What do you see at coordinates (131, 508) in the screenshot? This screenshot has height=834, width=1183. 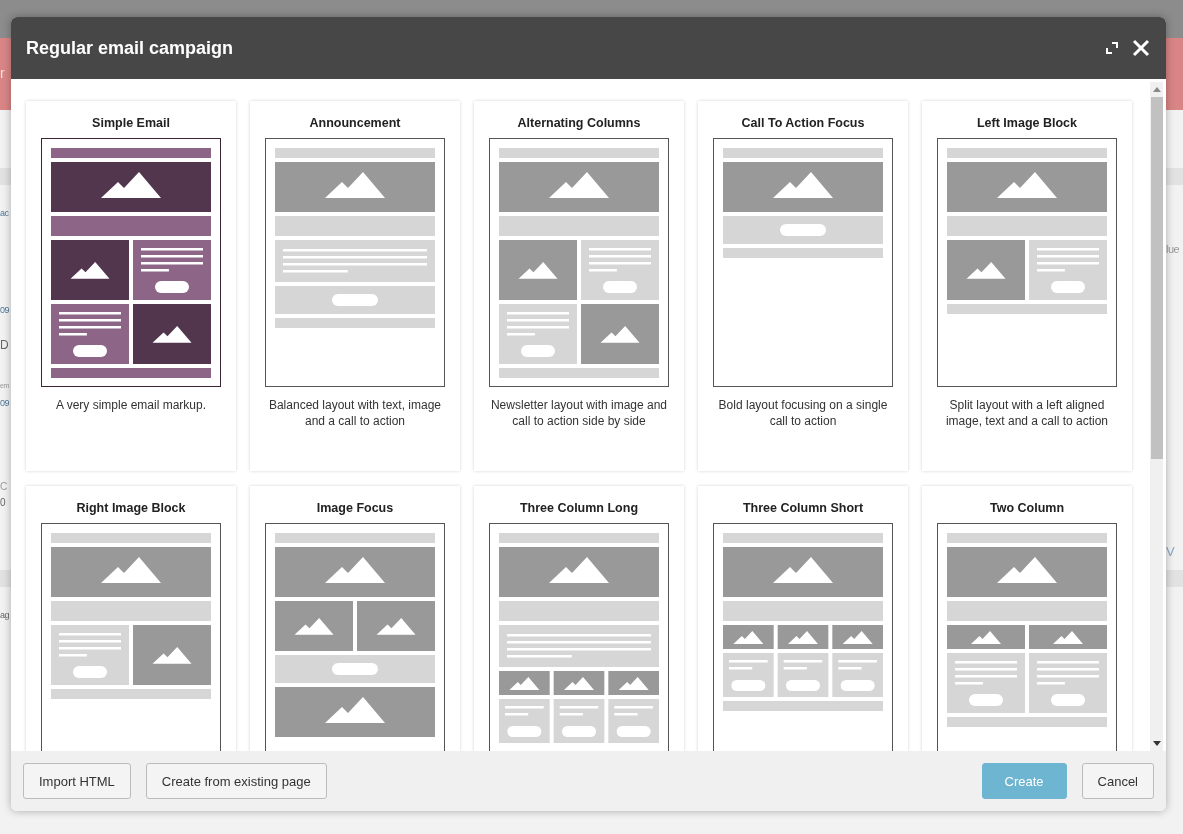 I see `template-title: Right Image Block` at bounding box center [131, 508].